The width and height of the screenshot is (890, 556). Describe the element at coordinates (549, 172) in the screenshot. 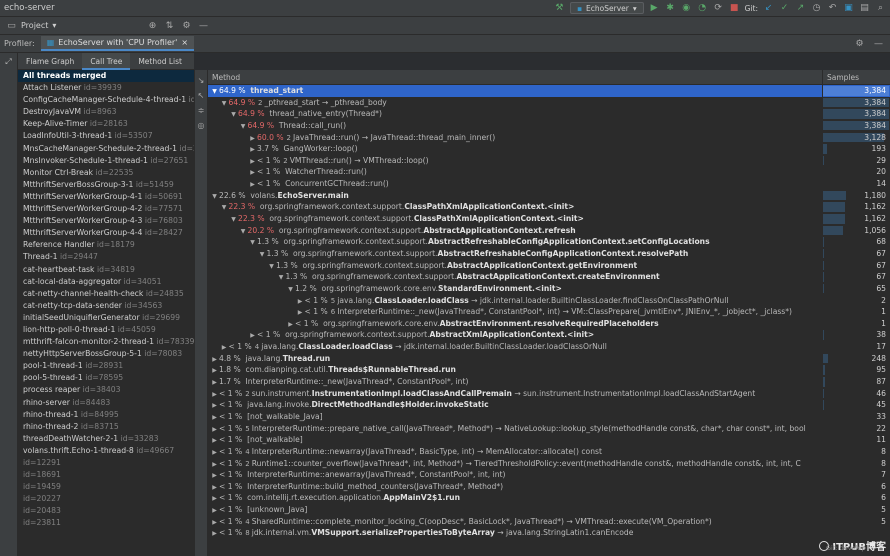

I see `tree-row: ▶ < 1 % WatcherThread::run() 20` at that location.